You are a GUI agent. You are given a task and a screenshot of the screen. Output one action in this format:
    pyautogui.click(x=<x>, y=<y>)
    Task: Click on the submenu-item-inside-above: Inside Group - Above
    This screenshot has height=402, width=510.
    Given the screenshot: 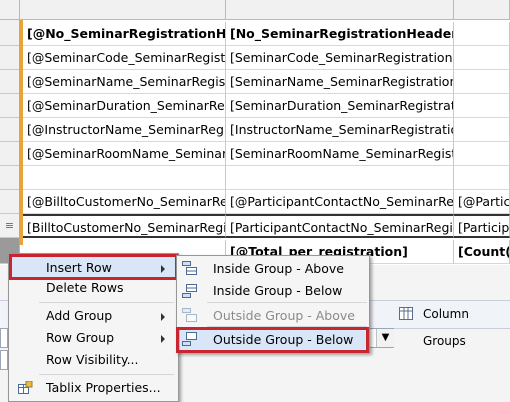 What is the action you would take?
    pyautogui.click(x=278, y=269)
    